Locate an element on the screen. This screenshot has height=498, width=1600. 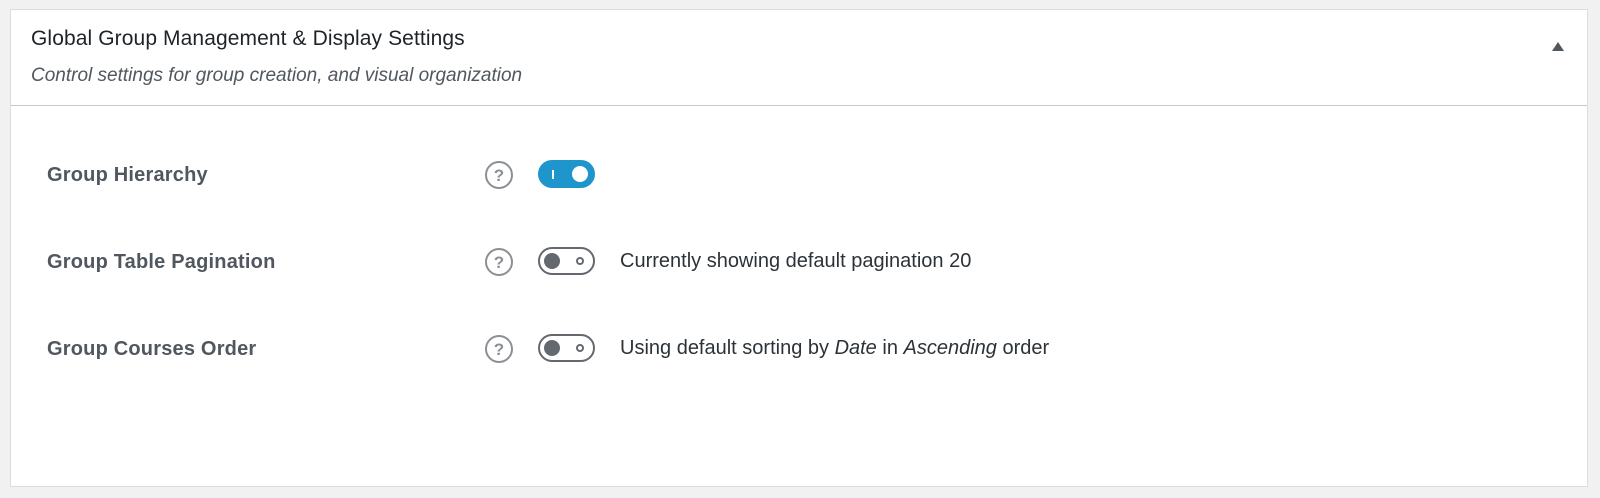
triangle-up-icon is located at coordinates (1558, 46).